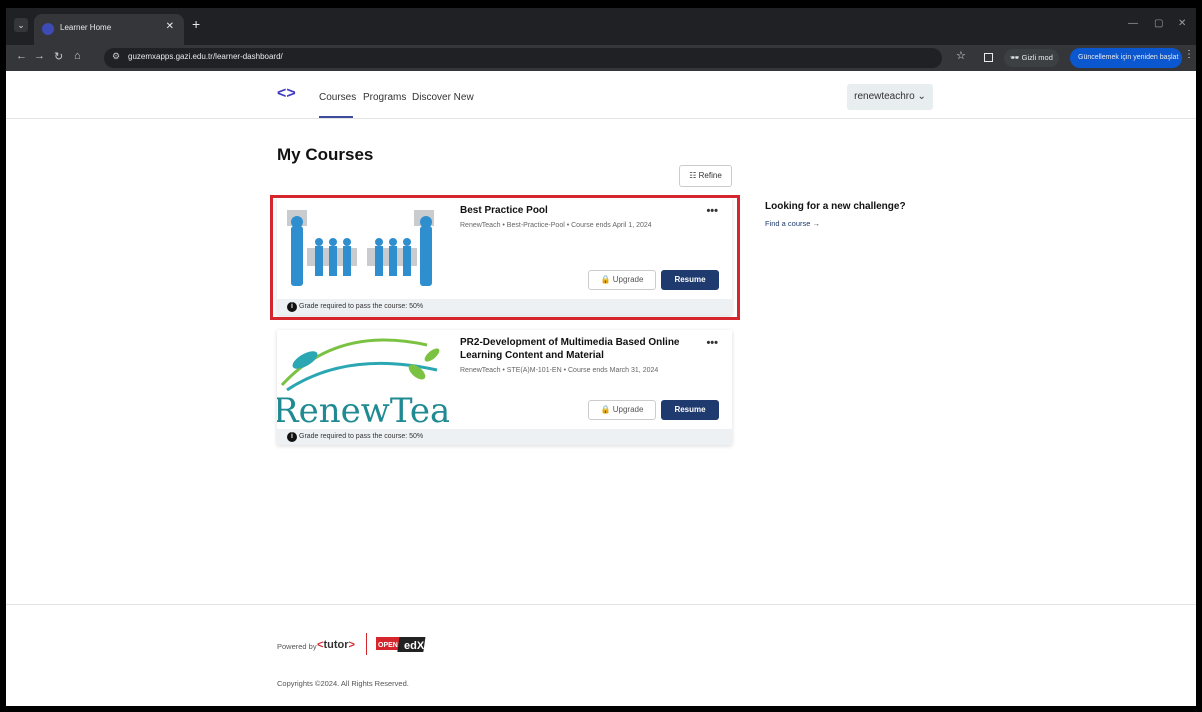  I want to click on nav-discover-new: Discover New, so click(443, 97).